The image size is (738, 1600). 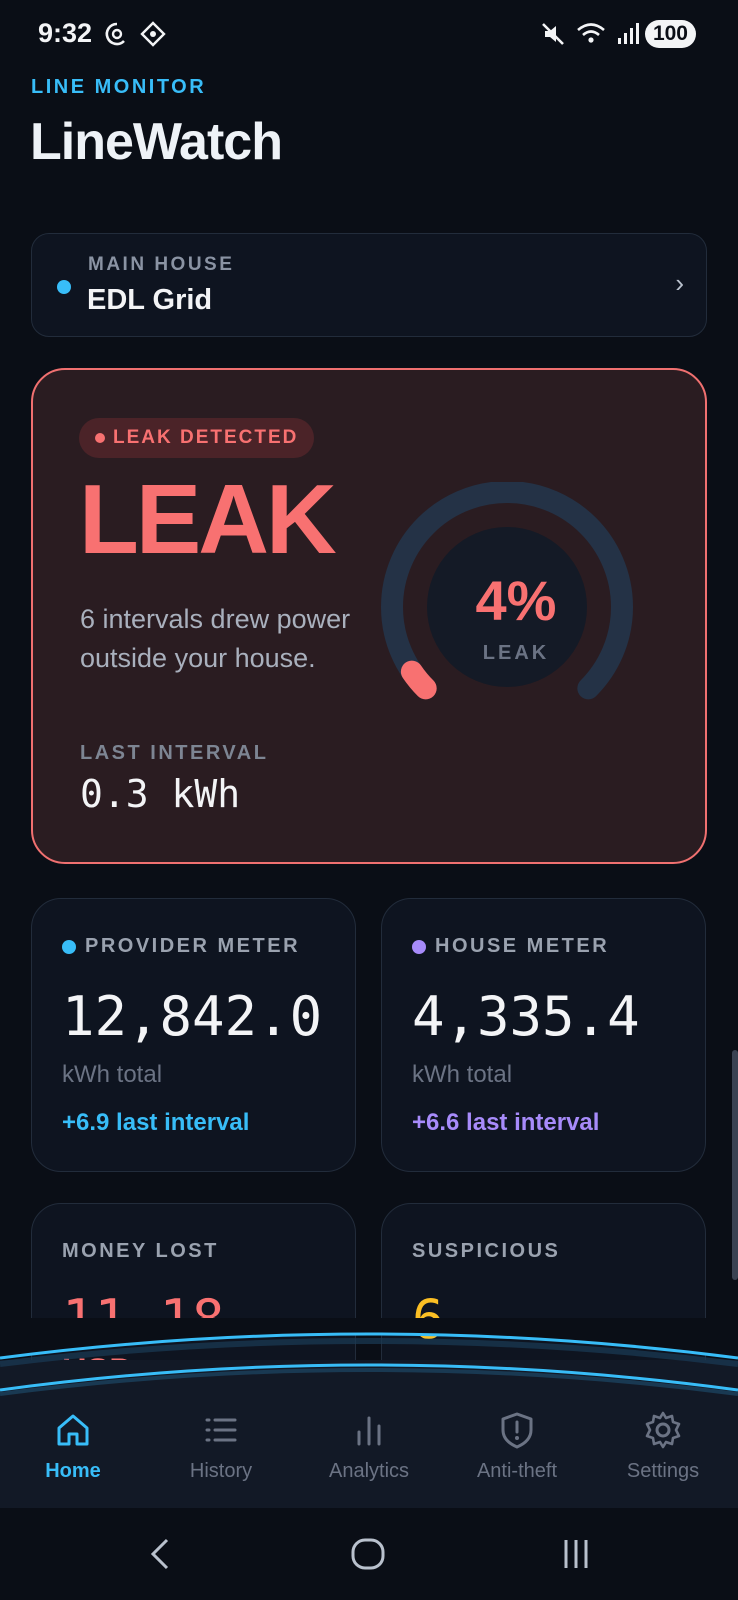 What do you see at coordinates (221, 1471) in the screenshot?
I see `nav-history-label: History` at bounding box center [221, 1471].